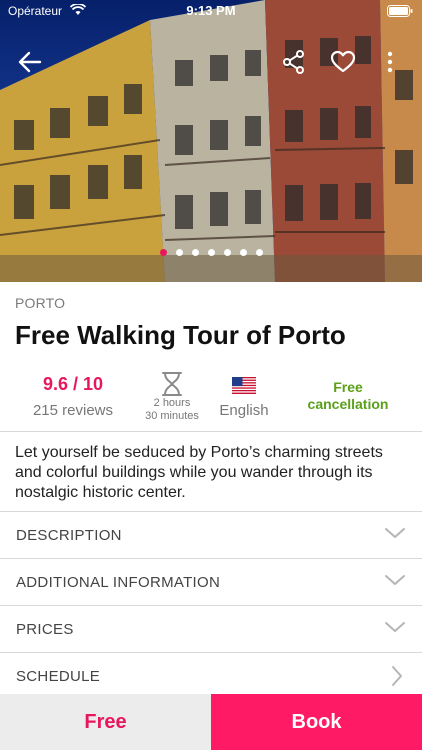 The height and width of the screenshot is (750, 422). What do you see at coordinates (348, 404) in the screenshot?
I see `cancellation-line-2: cancellation` at bounding box center [348, 404].